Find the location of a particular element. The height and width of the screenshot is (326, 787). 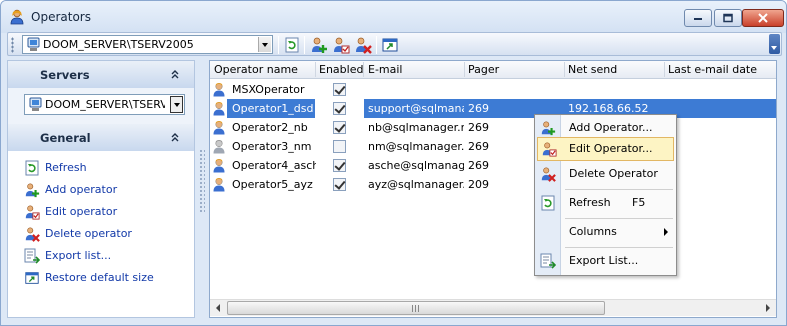

toolbar-grip is located at coordinates (12, 45).